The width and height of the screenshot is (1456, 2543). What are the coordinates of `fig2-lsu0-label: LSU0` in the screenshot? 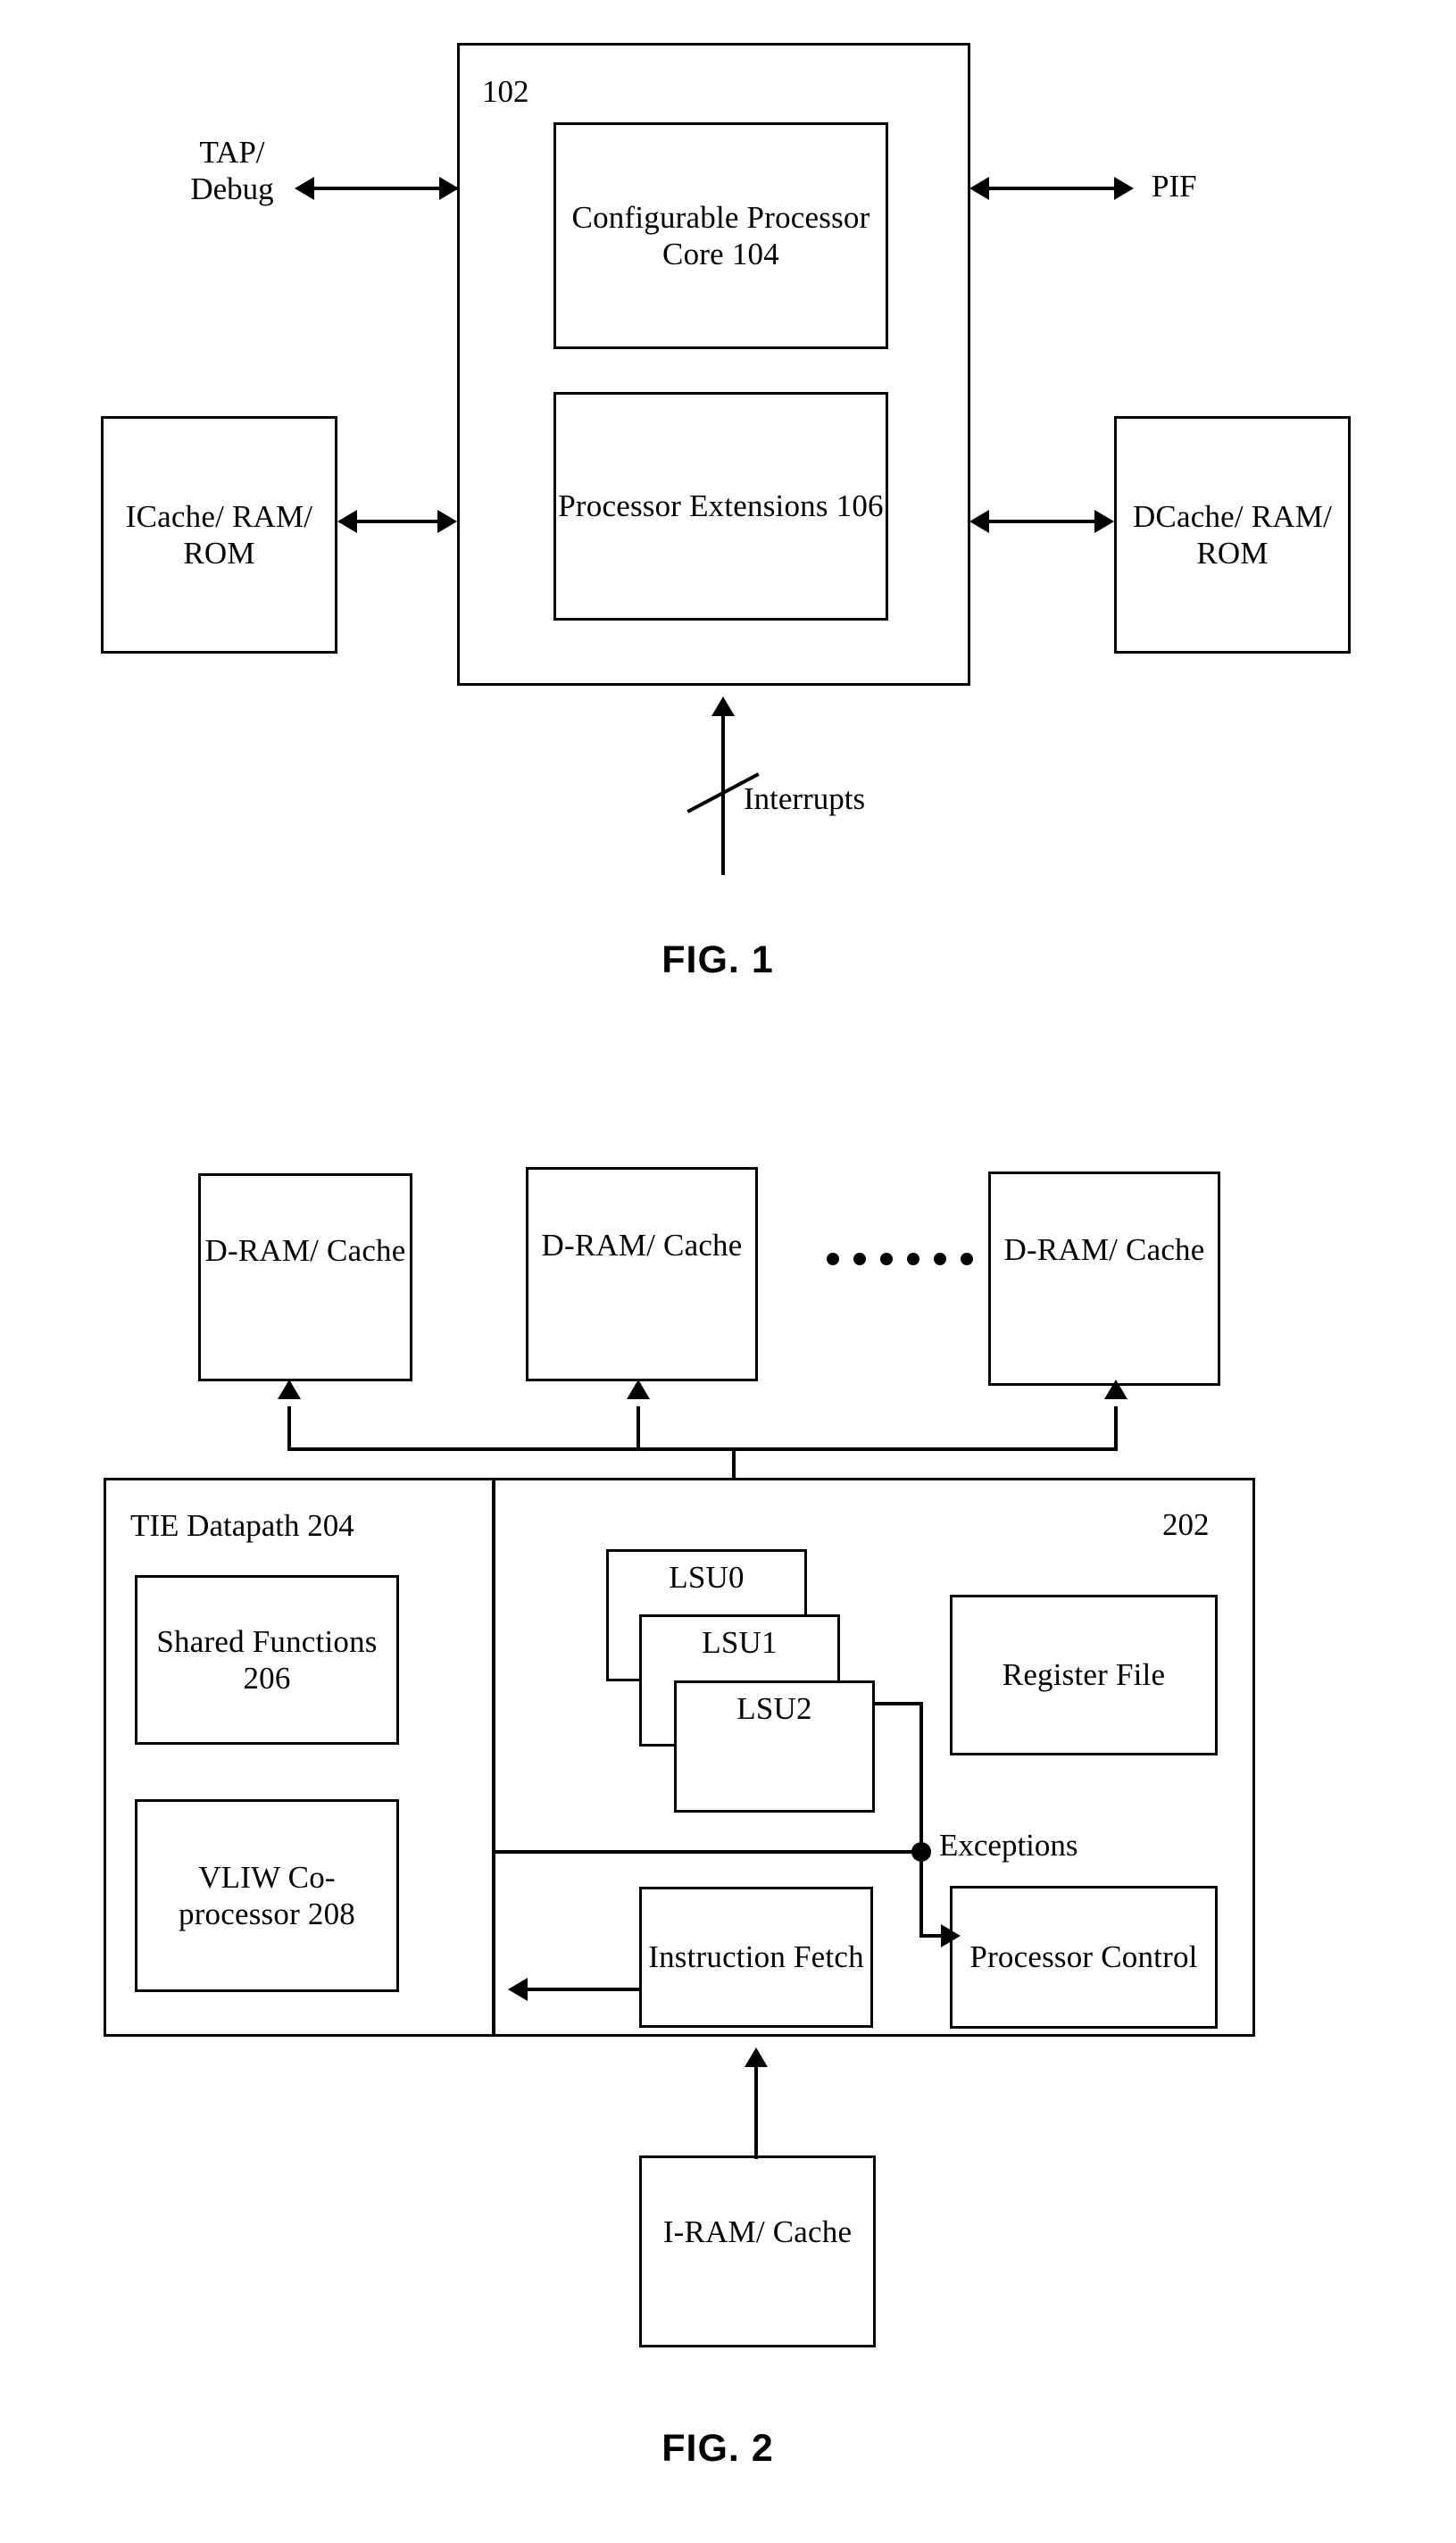 It's located at (707, 1577).